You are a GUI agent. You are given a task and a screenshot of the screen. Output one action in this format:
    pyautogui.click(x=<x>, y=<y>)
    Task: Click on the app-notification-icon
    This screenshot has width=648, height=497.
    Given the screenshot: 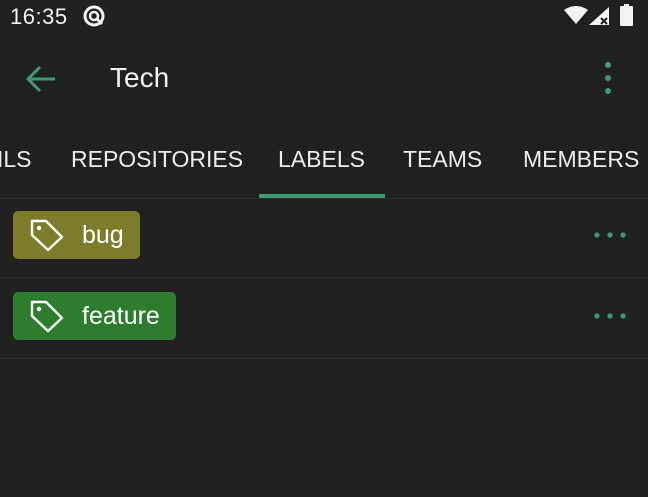 What is the action you would take?
    pyautogui.click(x=94, y=16)
    